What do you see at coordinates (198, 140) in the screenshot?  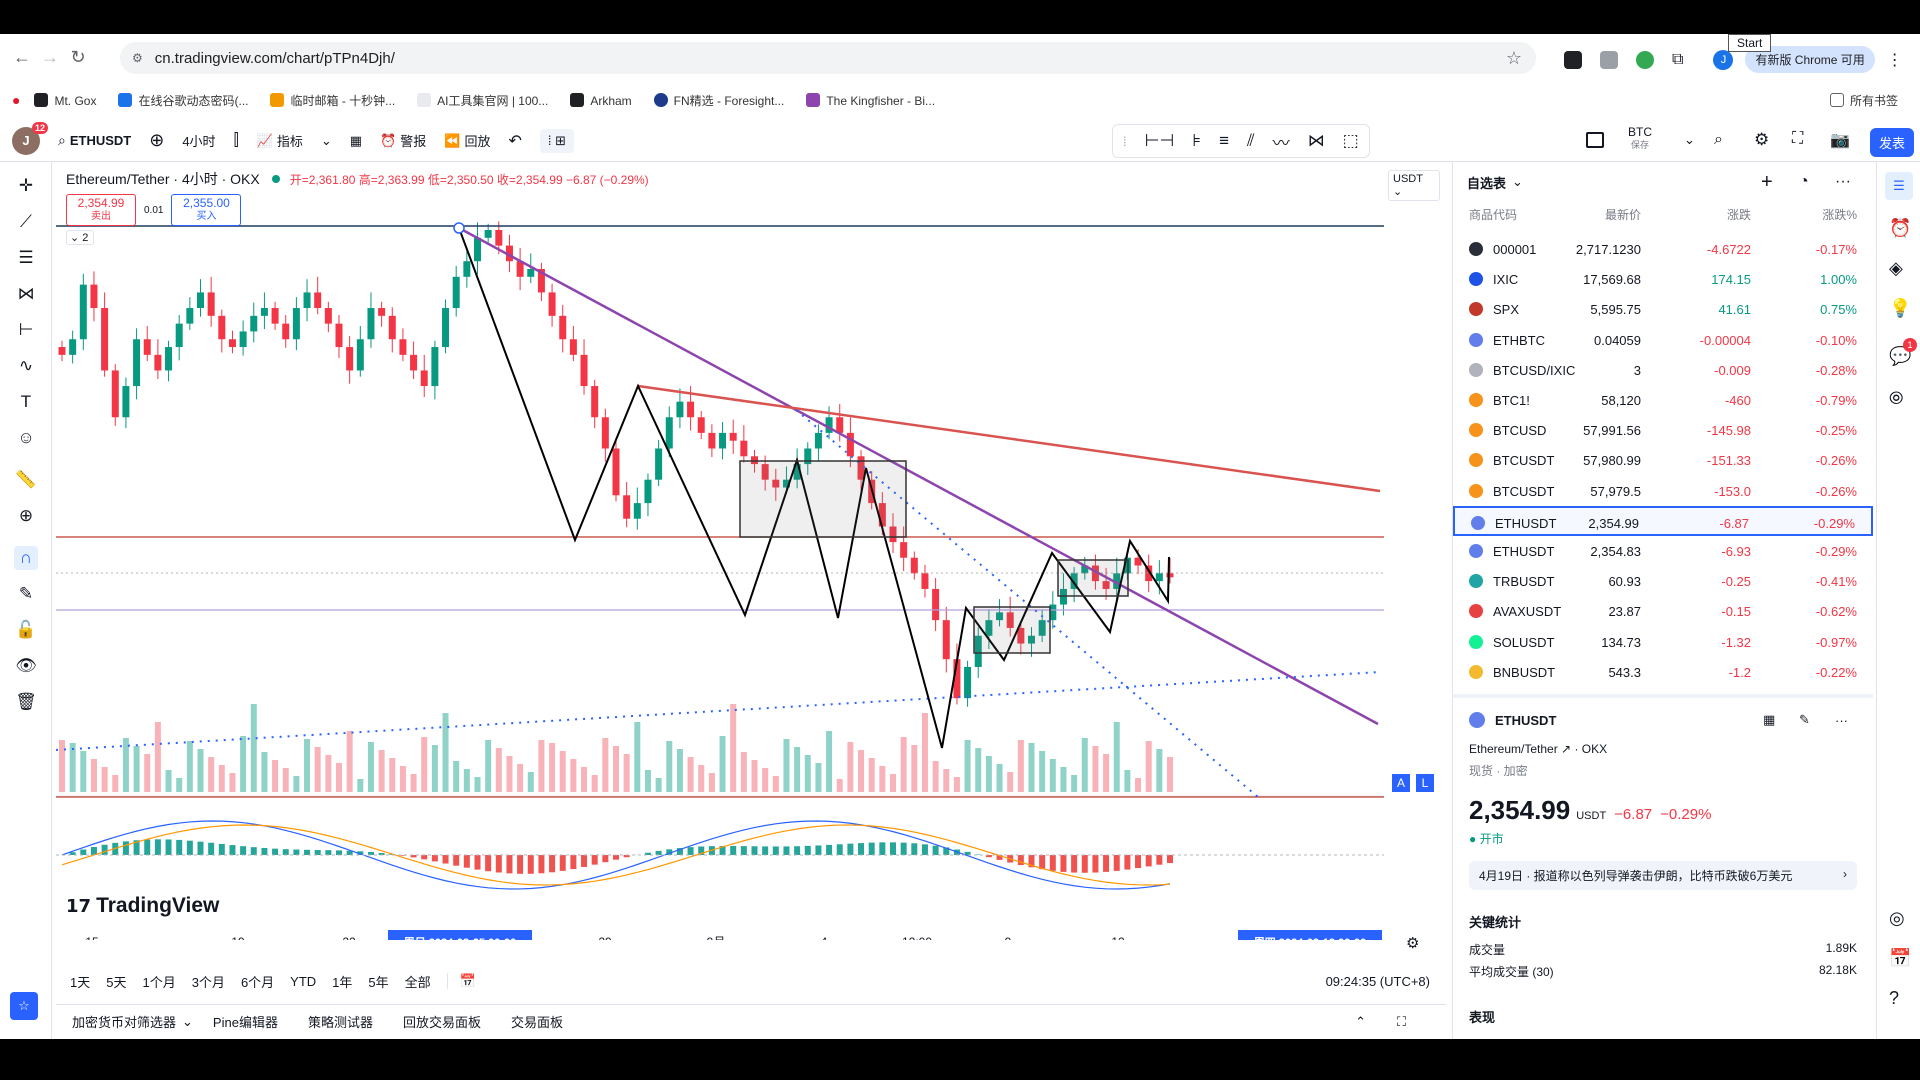 I see `interval-button: 4小时` at bounding box center [198, 140].